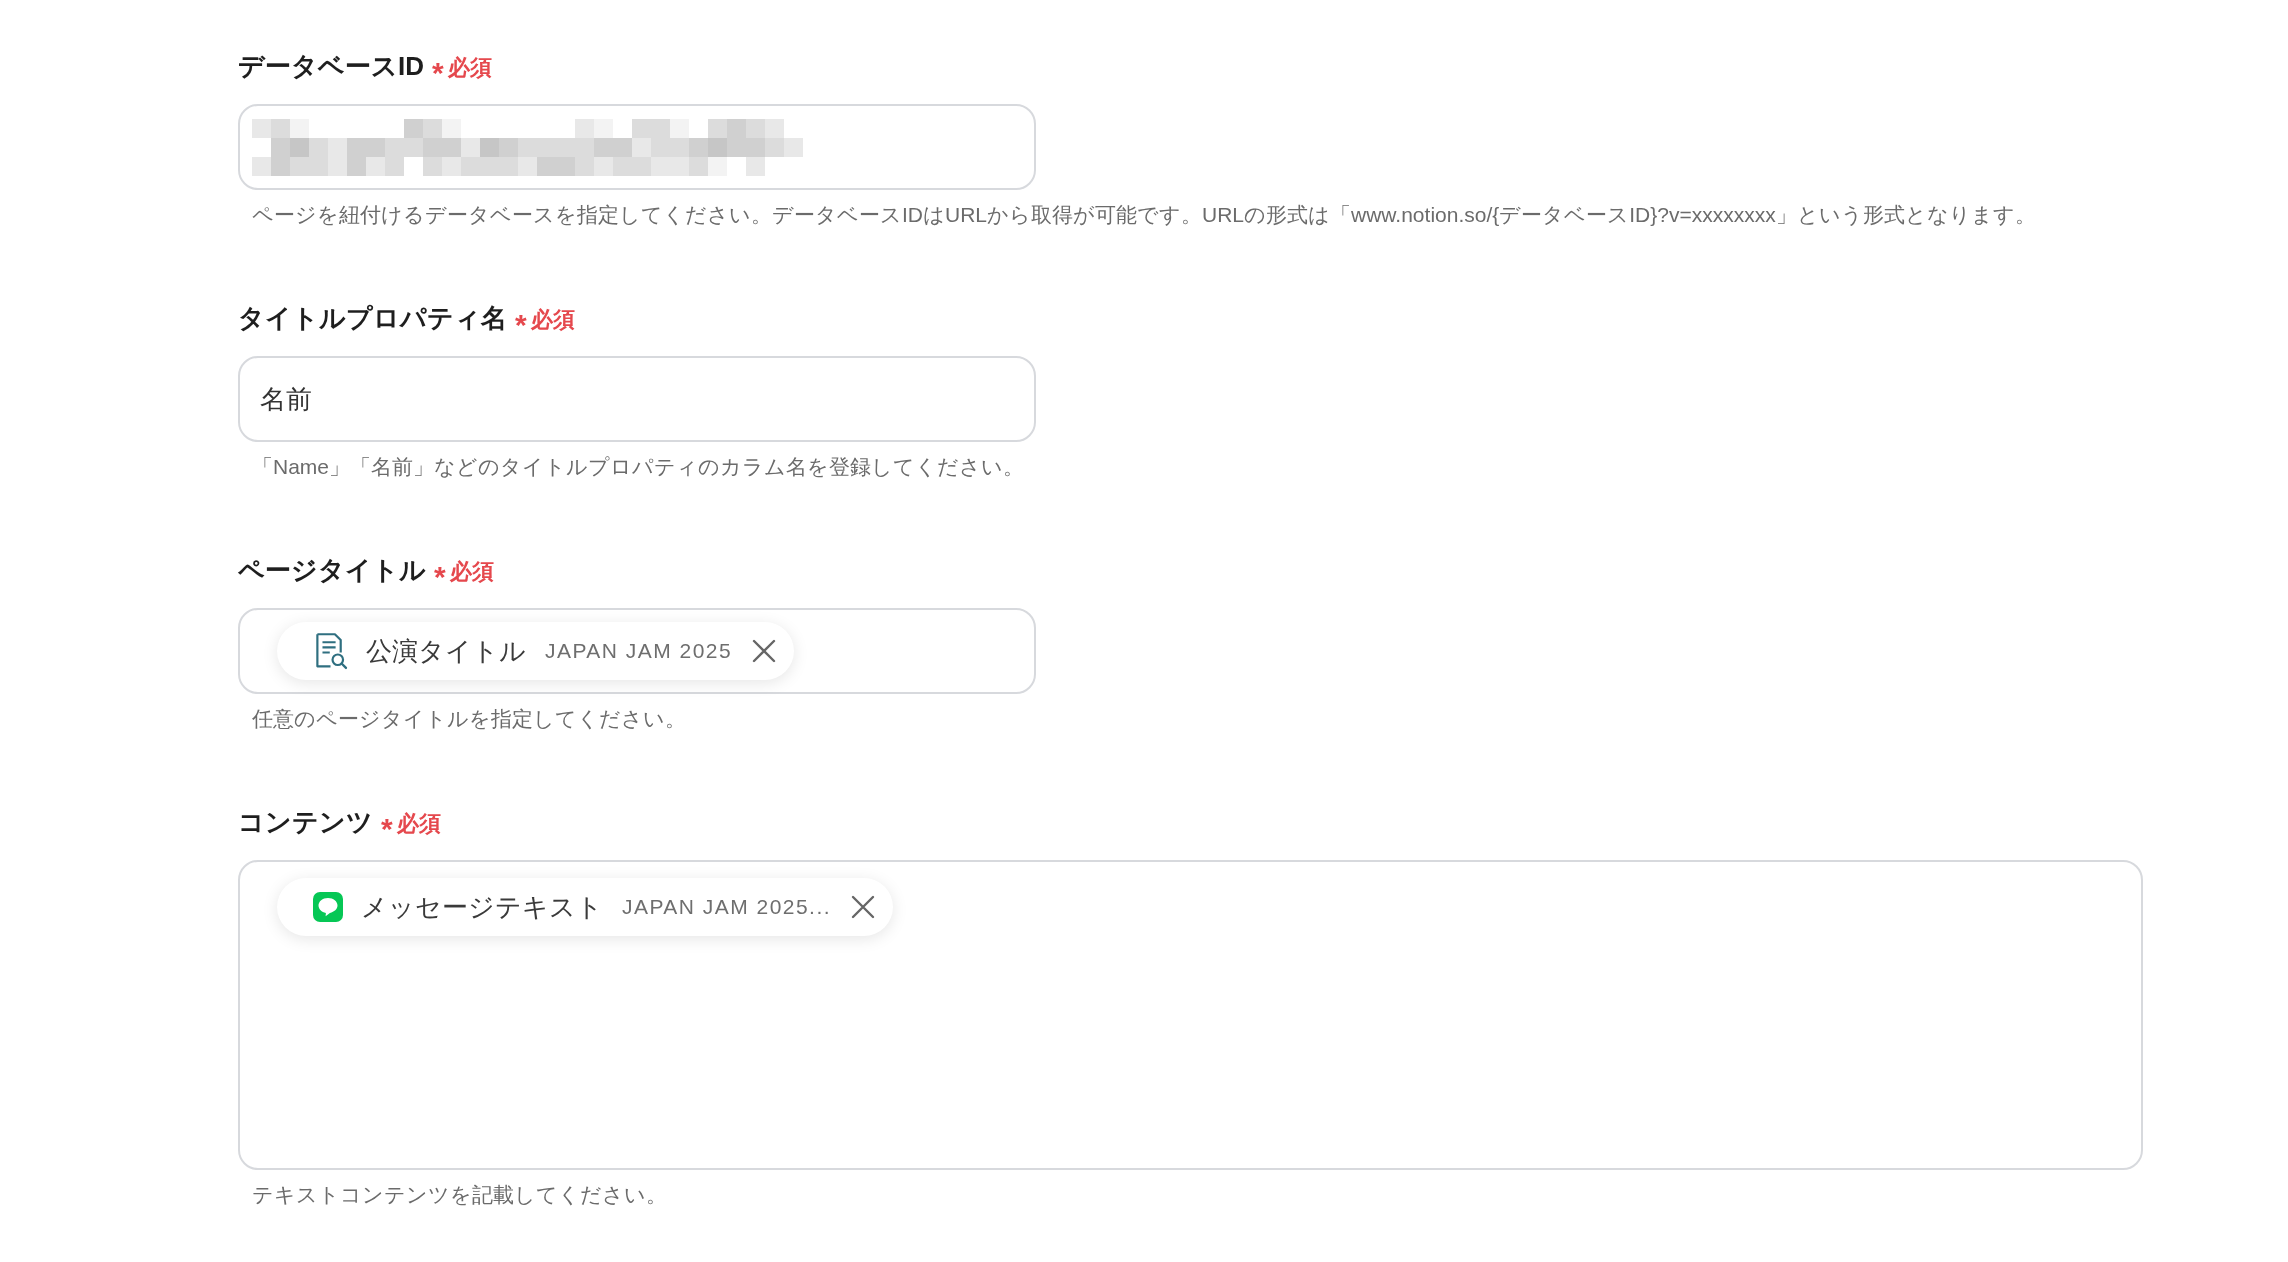  I want to click on hint-text: テキストコンテンツを記載してください。, so click(459, 1195).